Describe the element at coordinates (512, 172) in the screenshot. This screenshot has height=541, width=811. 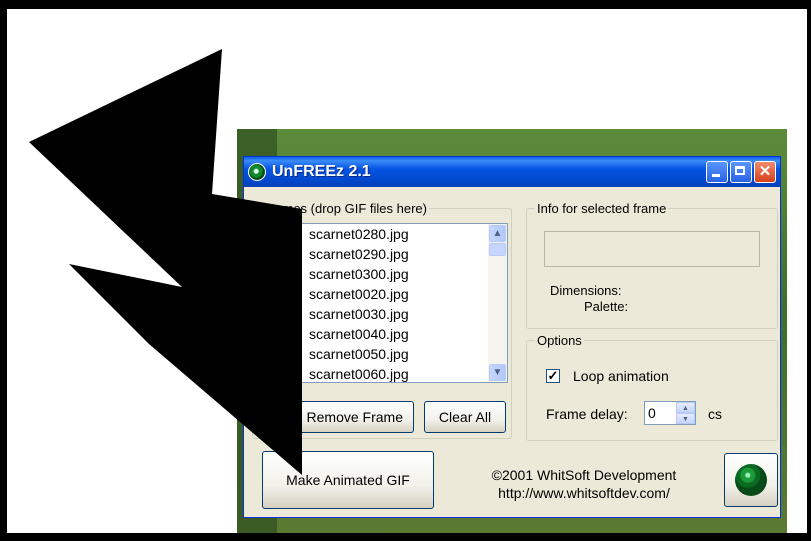
I see `title-bar: UnFREEz 2.1 ✕` at that location.